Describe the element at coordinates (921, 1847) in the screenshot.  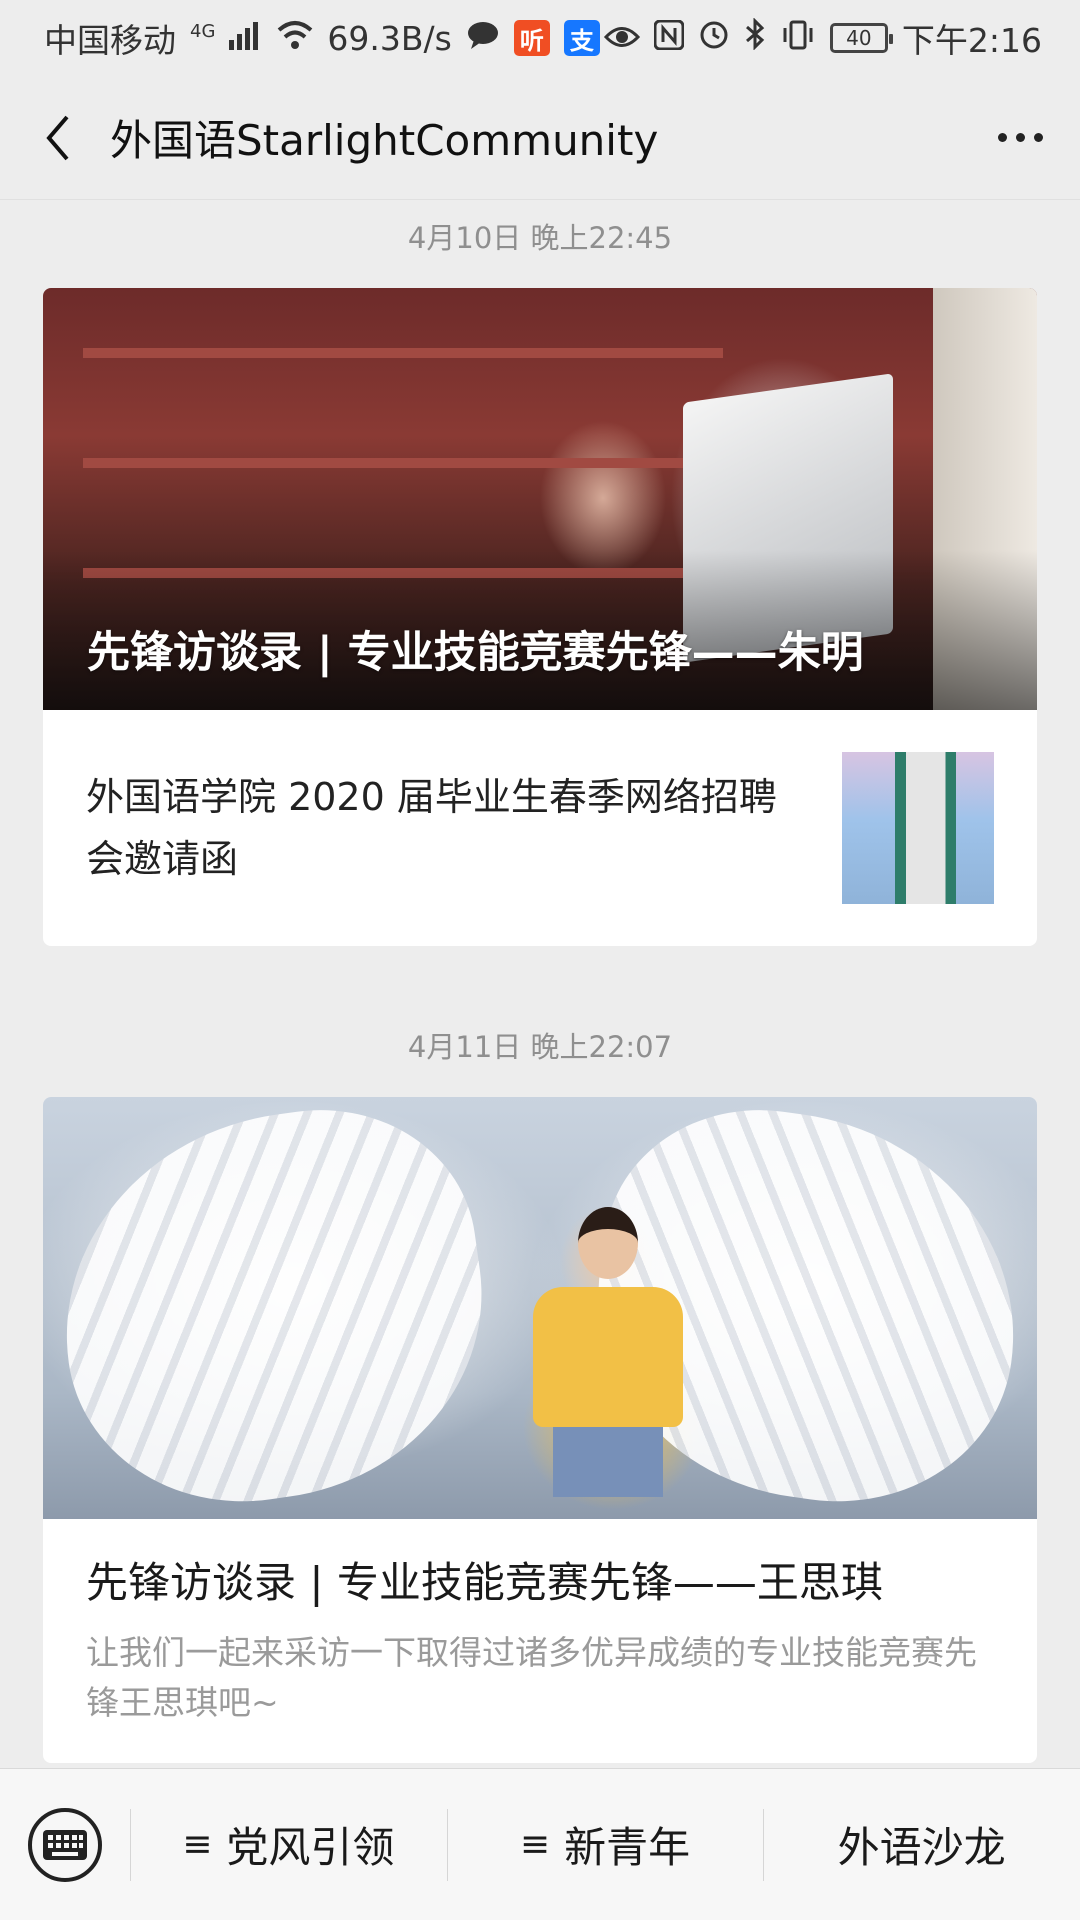
I see `menu-item-label: 外语沙龙` at that location.